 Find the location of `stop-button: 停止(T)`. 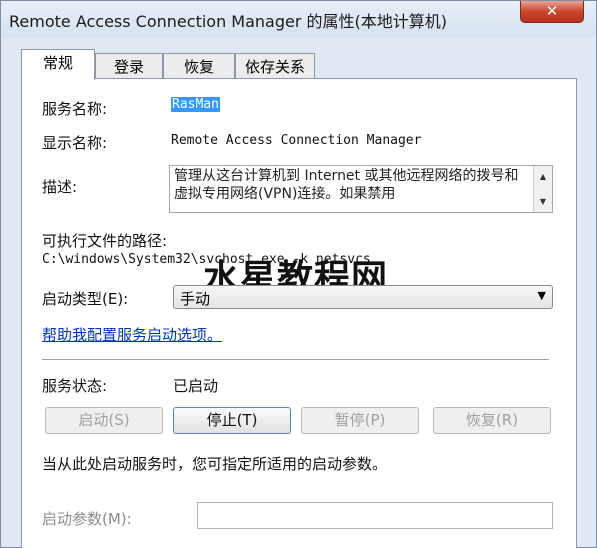

stop-button: 停止(T) is located at coordinates (232, 420).